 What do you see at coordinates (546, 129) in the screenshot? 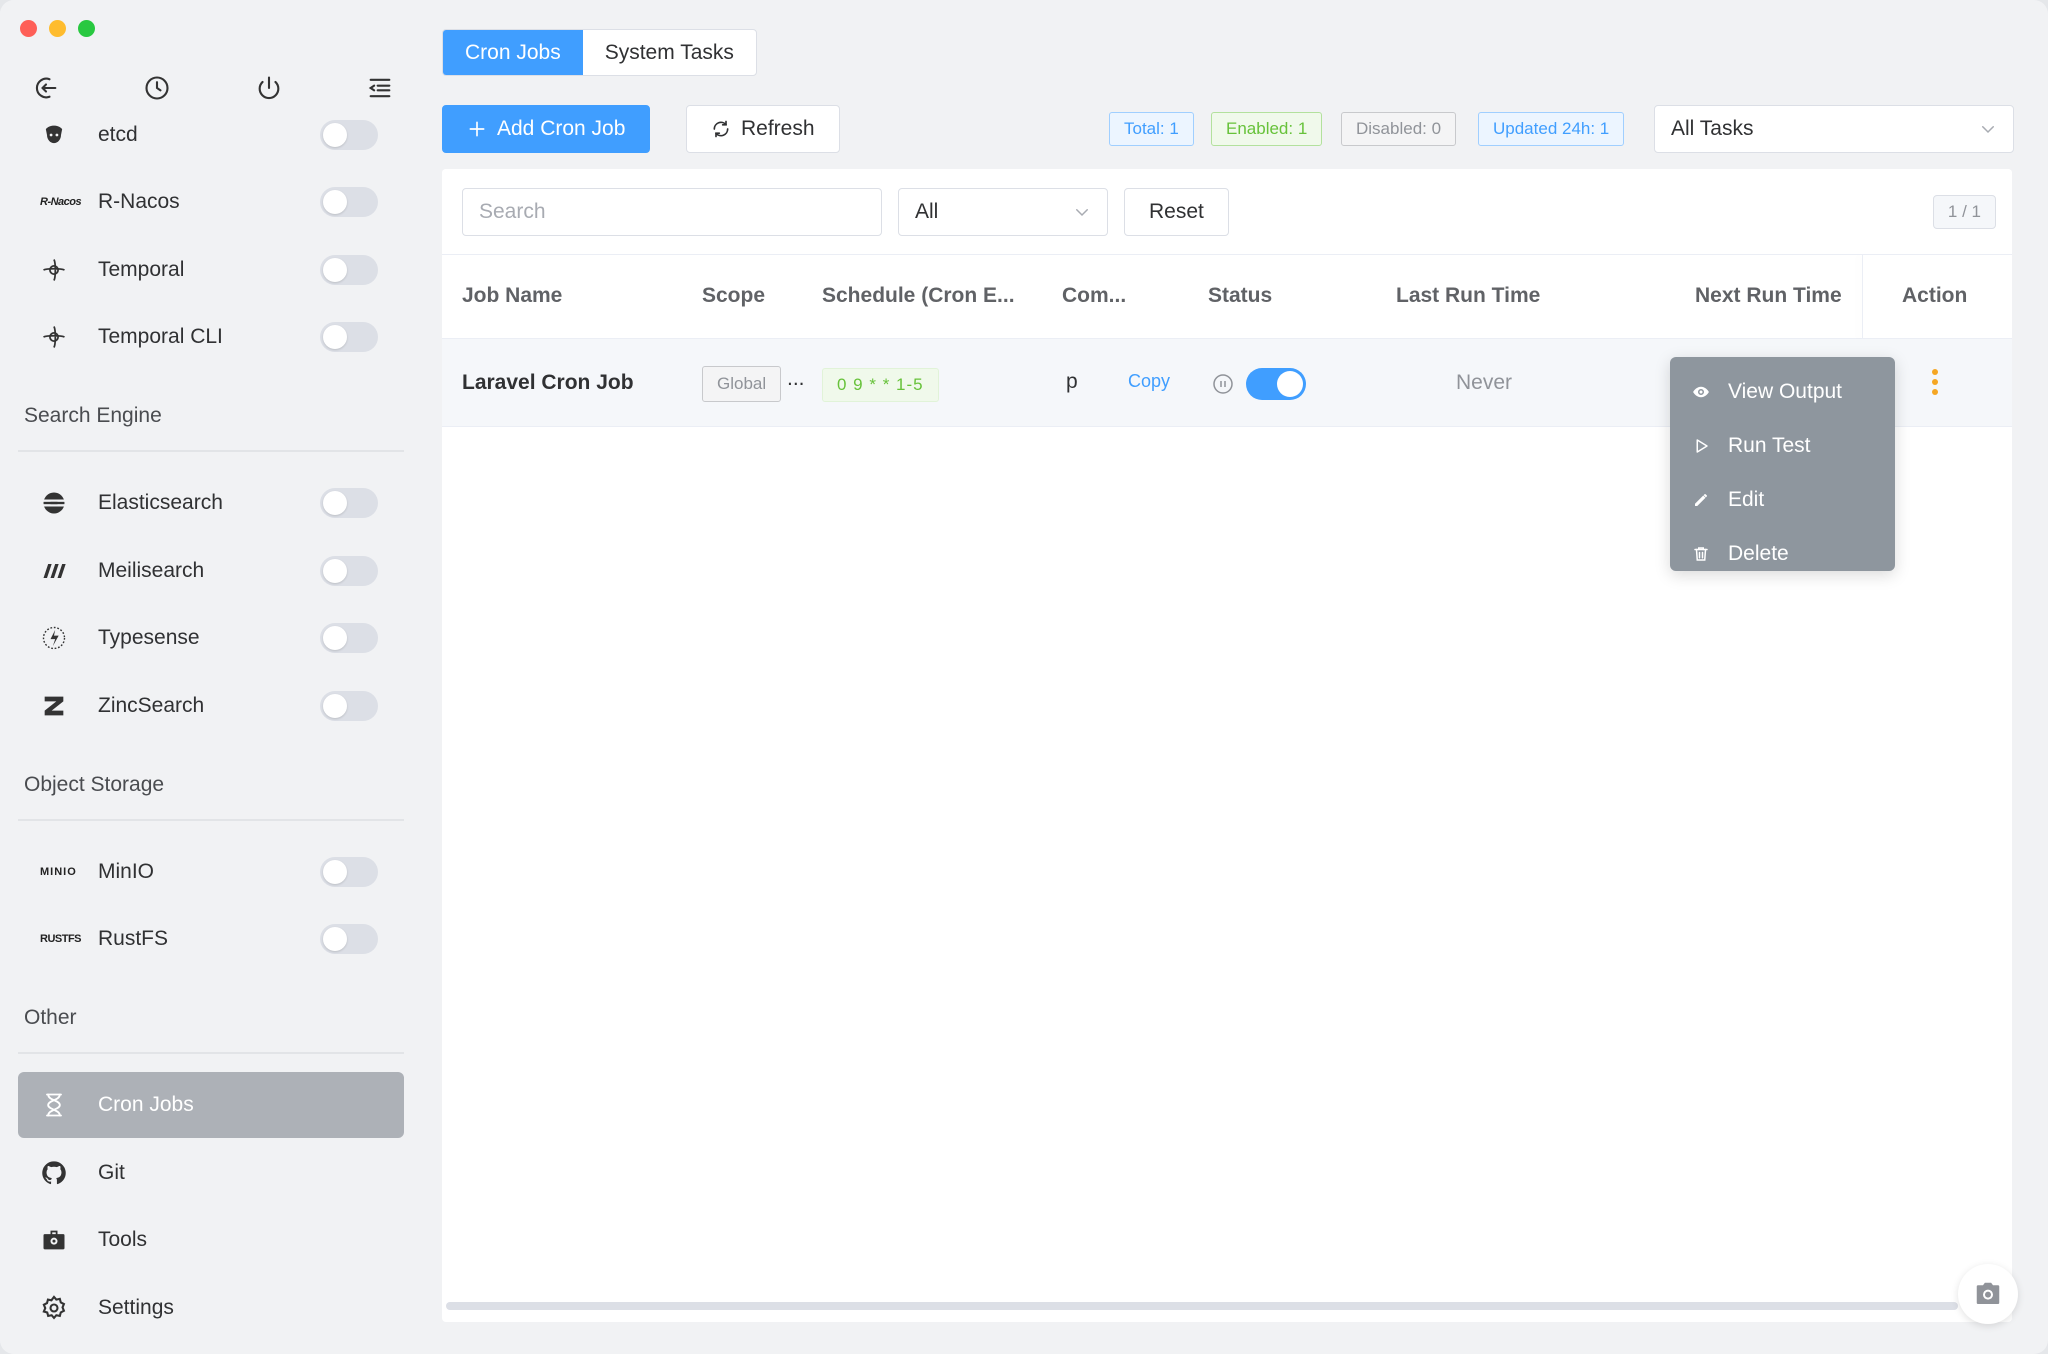
I see `add-cron-job-button: Add Cron Job` at bounding box center [546, 129].